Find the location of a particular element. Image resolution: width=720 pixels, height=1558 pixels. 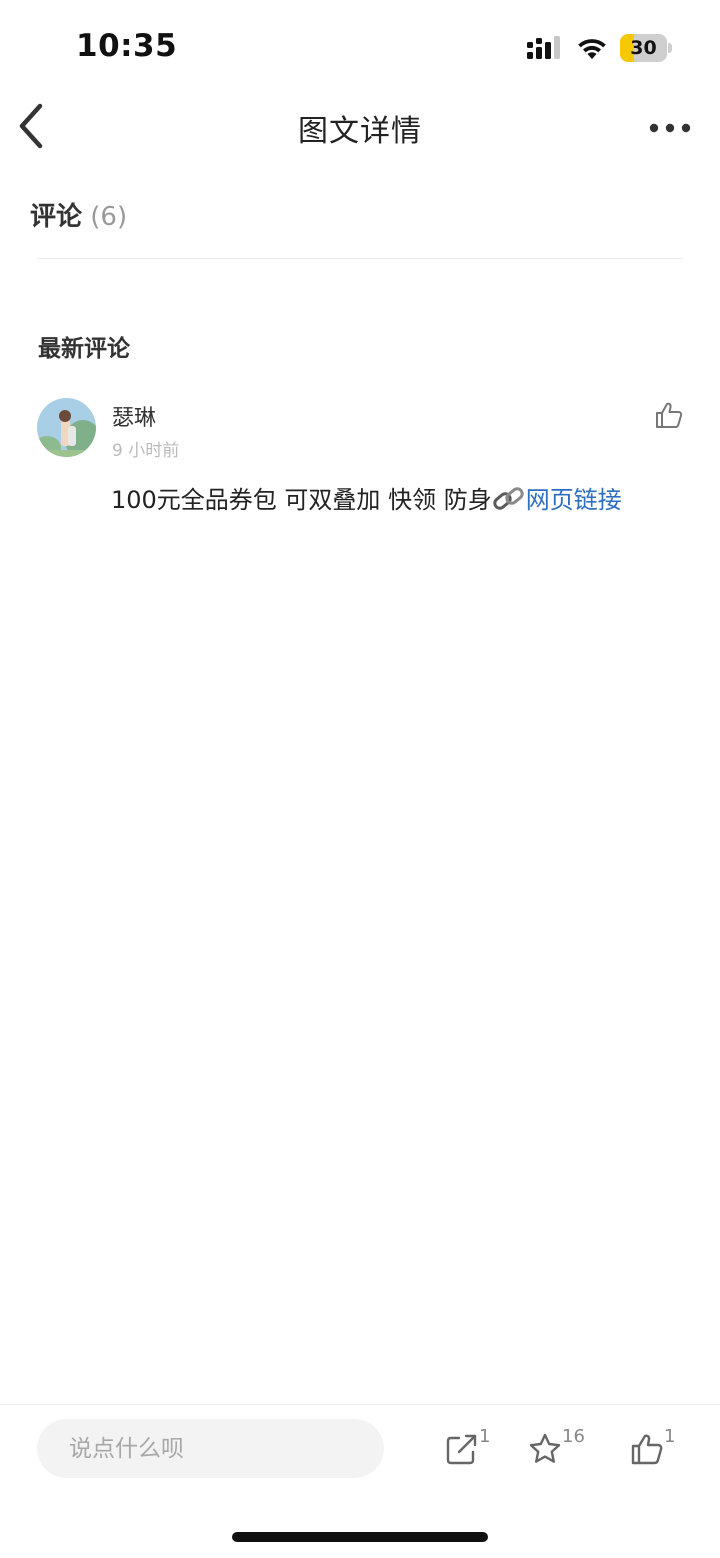

more-button is located at coordinates (670, 128).